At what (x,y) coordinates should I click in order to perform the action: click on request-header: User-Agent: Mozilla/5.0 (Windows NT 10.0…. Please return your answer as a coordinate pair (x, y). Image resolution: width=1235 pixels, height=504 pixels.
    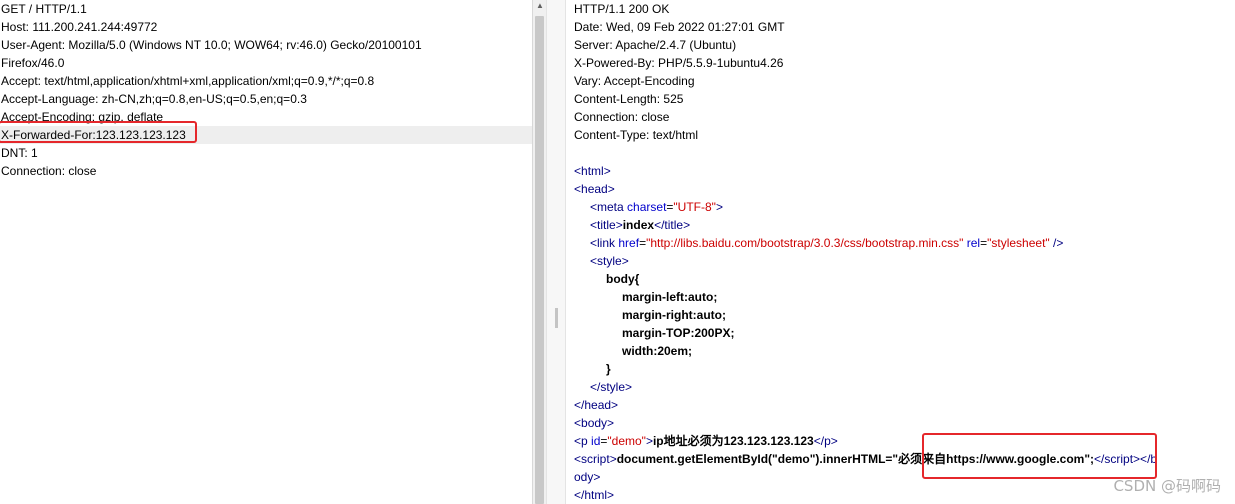
    Looking at the image, I should click on (211, 45).